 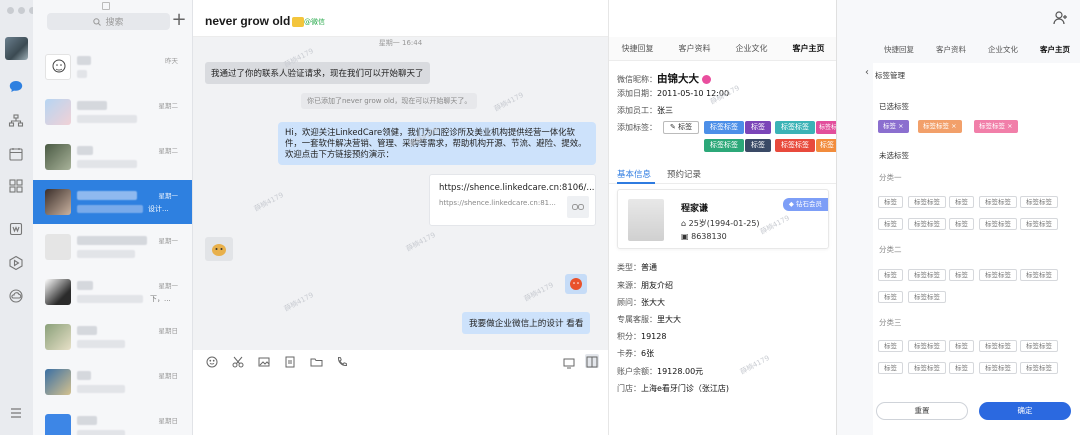 What do you see at coordinates (400, 43) in the screenshot?
I see `time-divider: 星期一 16:44` at bounding box center [400, 43].